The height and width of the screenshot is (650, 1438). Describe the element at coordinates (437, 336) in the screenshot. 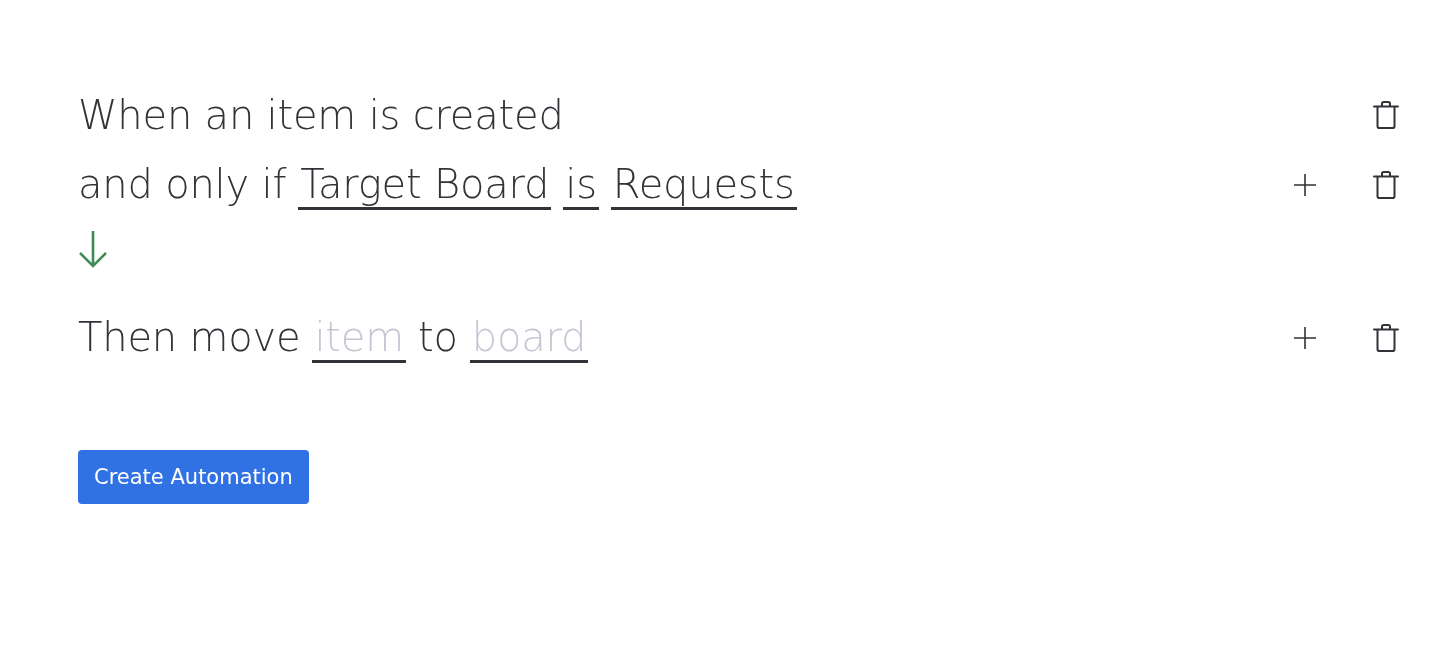

I see `rule-text: to` at that location.